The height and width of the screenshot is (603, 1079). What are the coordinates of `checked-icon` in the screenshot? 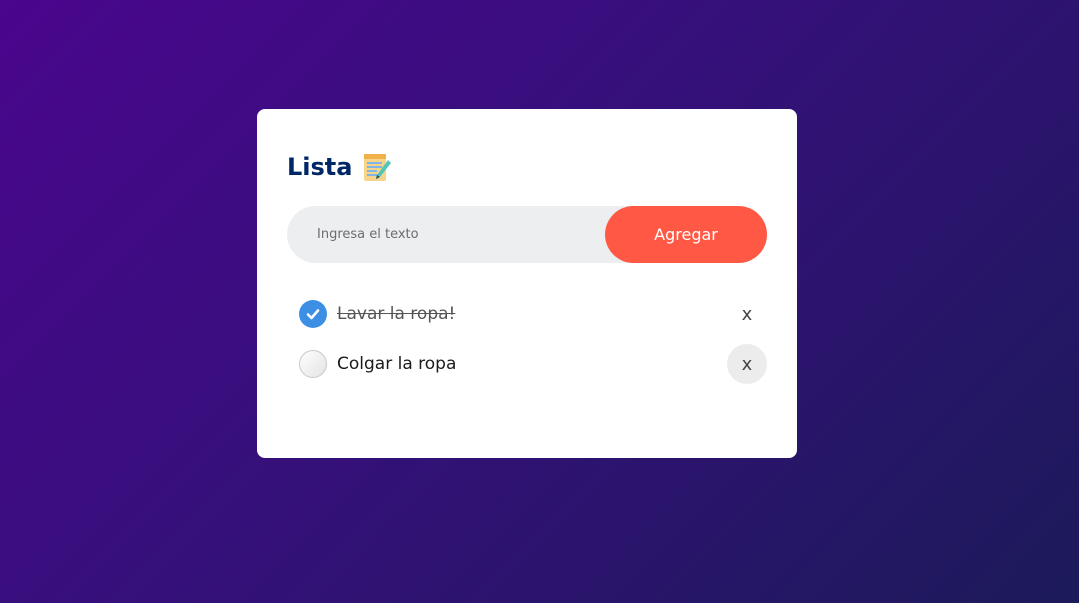 It's located at (313, 314).